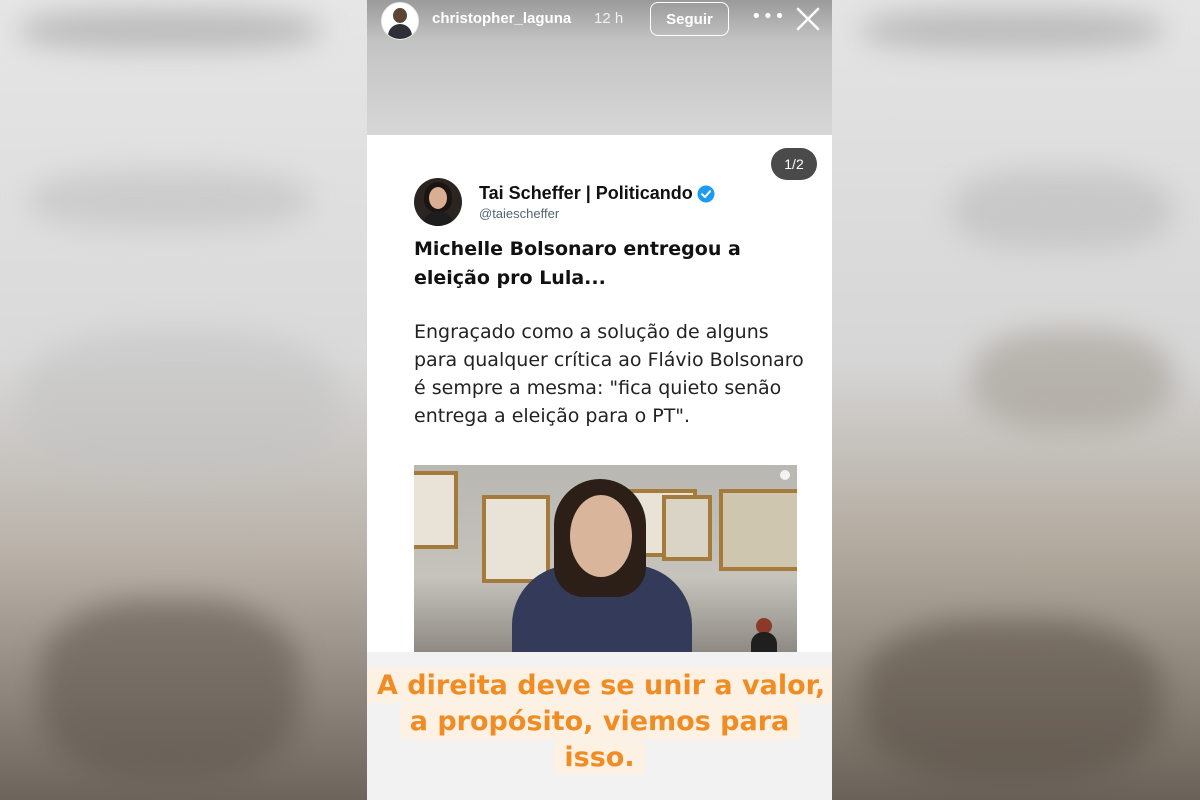 The height and width of the screenshot is (800, 1200). I want to click on close-icon, so click(808, 19).